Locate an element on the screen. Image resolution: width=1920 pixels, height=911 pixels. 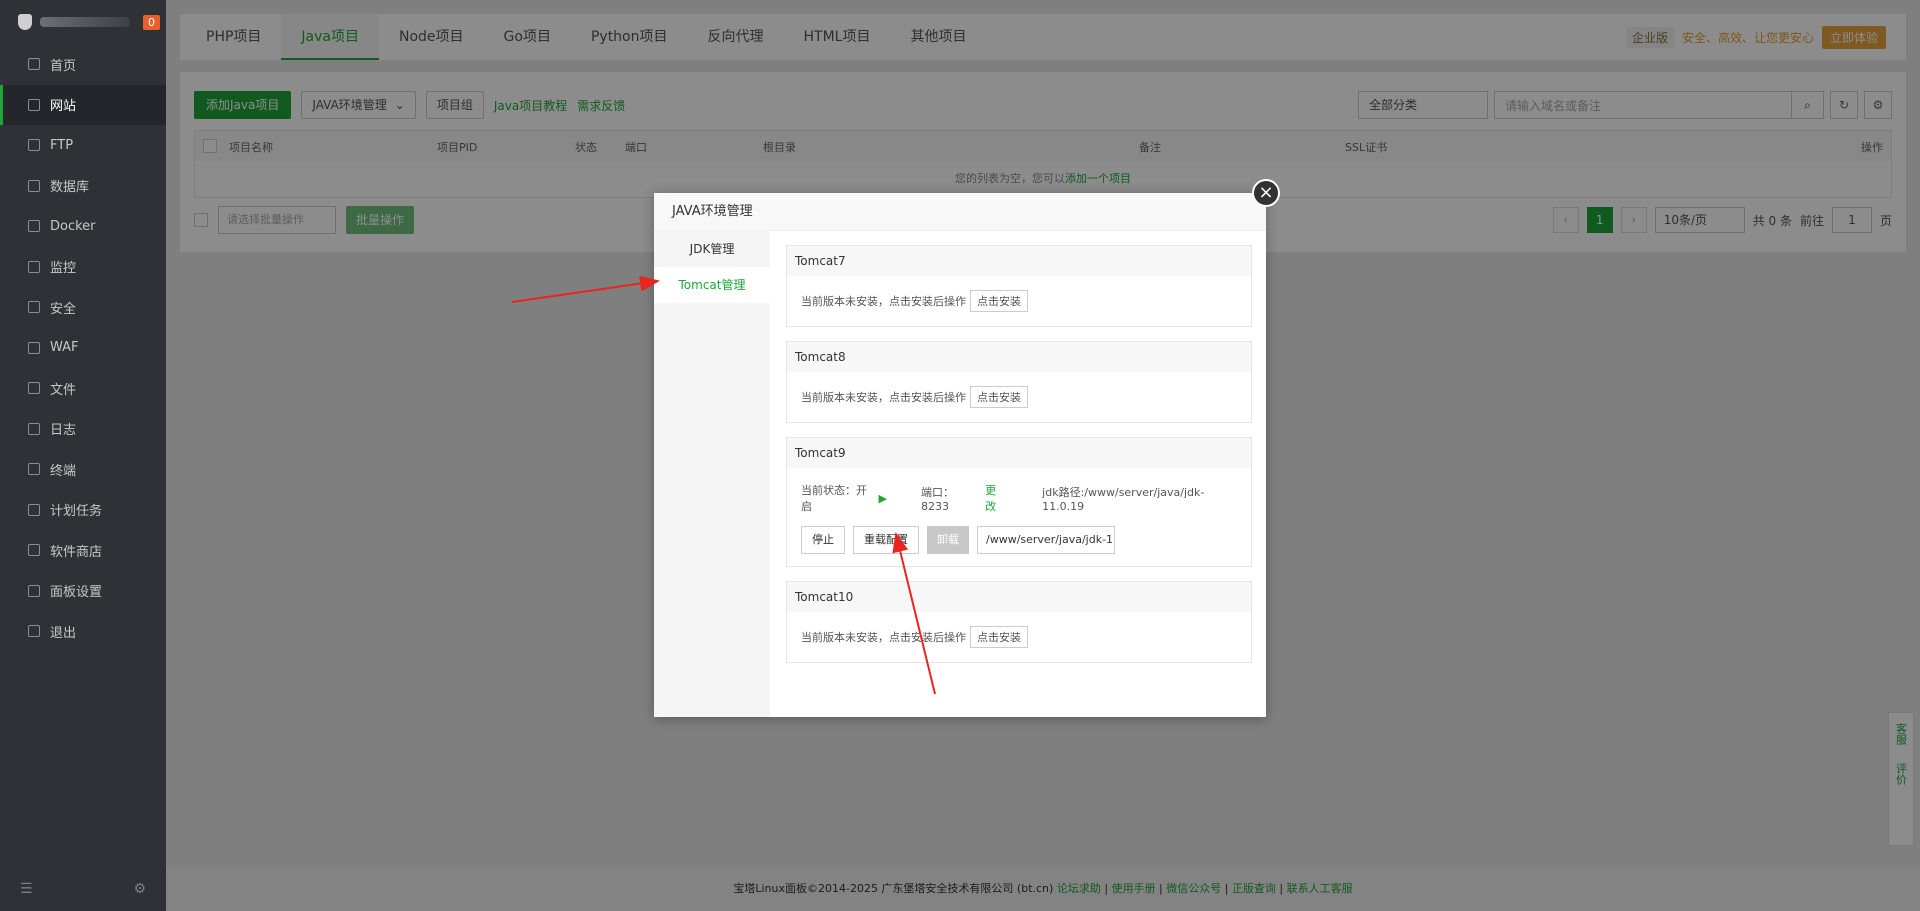
menu-jdk: JDK管理 is located at coordinates (712, 249).